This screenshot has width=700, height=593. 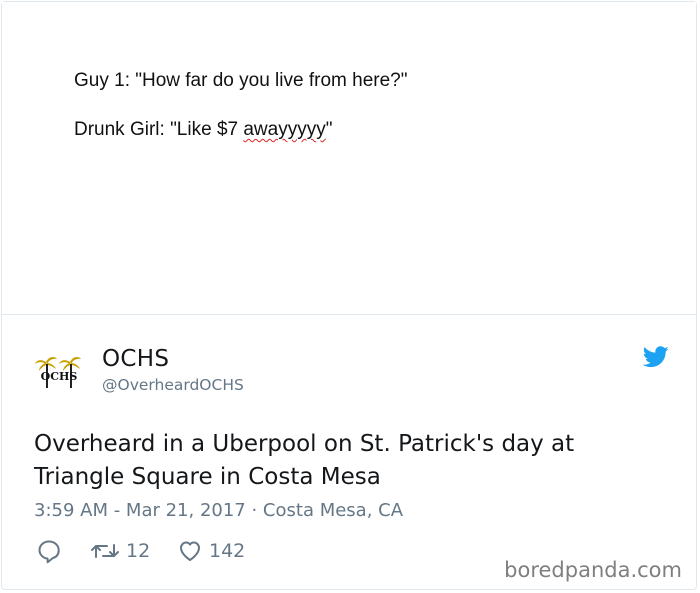 What do you see at coordinates (173, 385) in the screenshot?
I see `handle: @OverheardOCHS` at bounding box center [173, 385].